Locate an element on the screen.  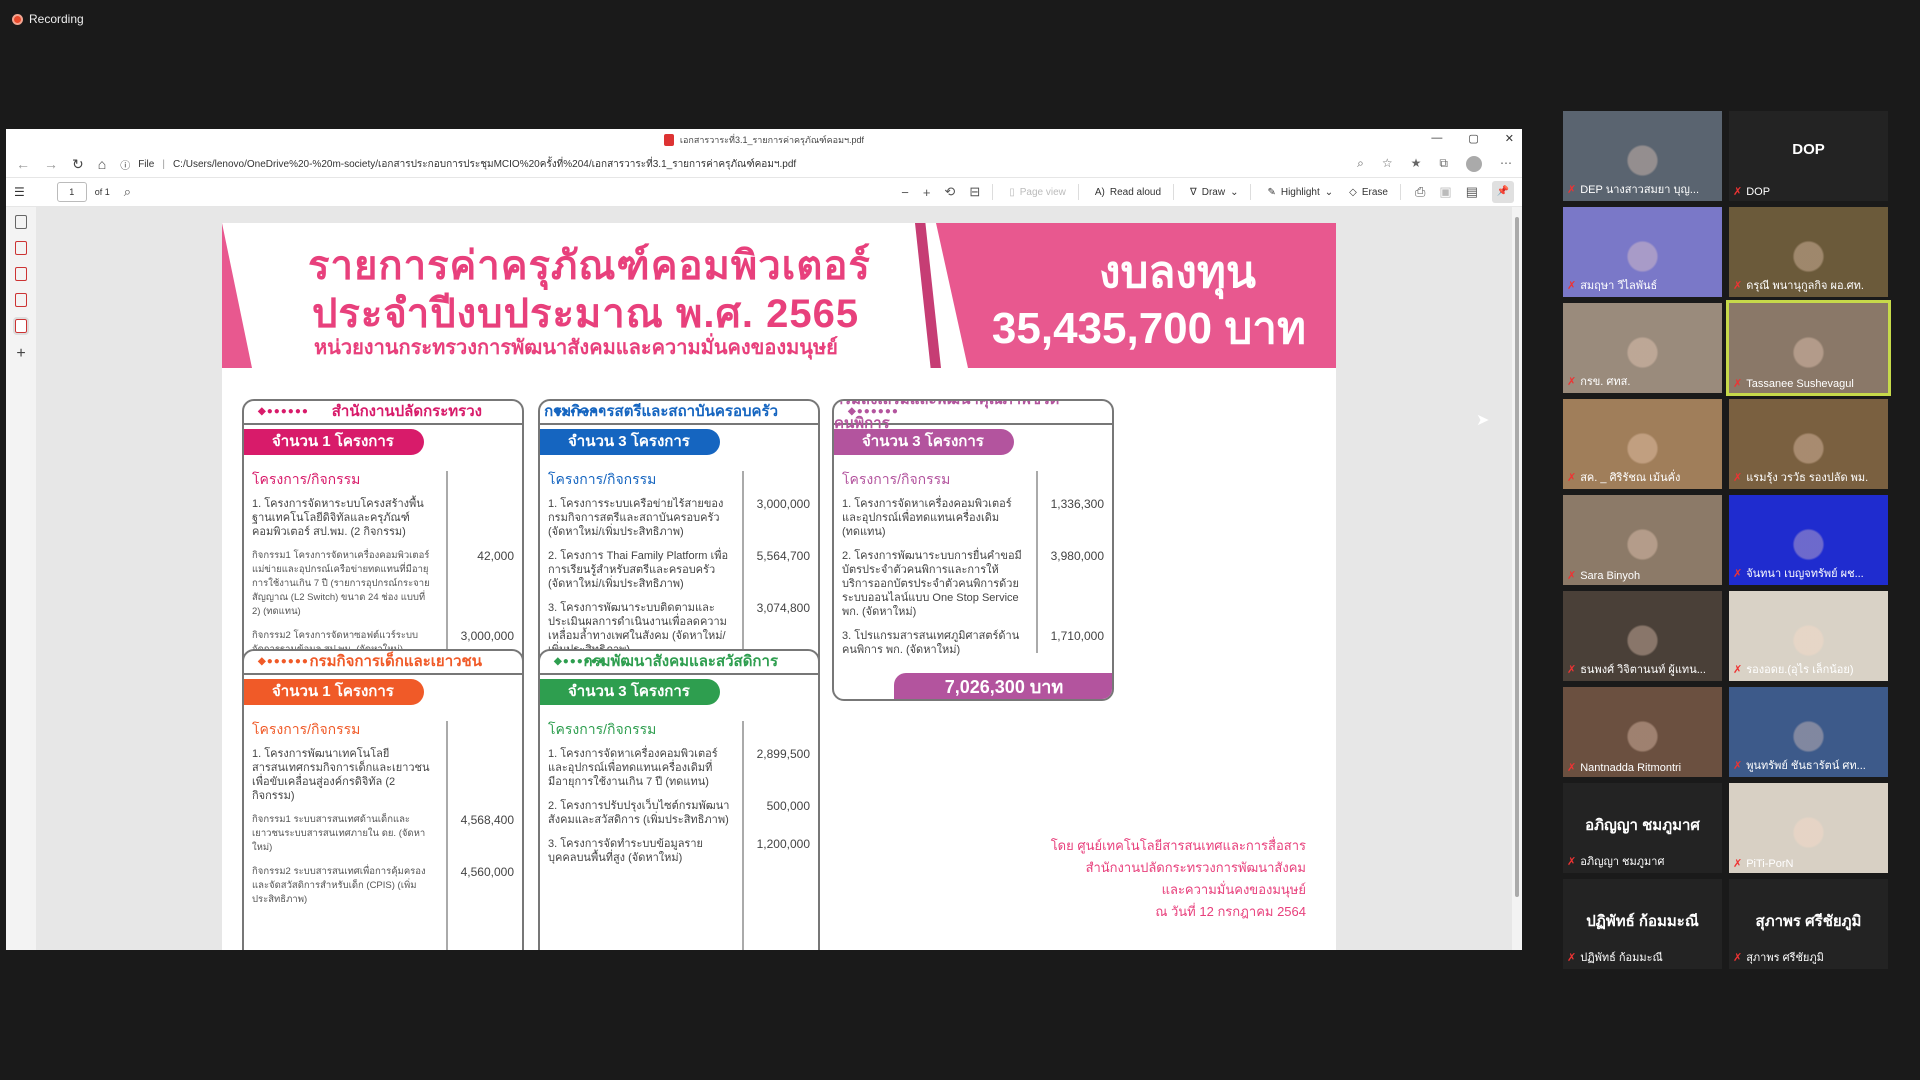
collections-icon: ⧉ is located at coordinates (1443, 164).